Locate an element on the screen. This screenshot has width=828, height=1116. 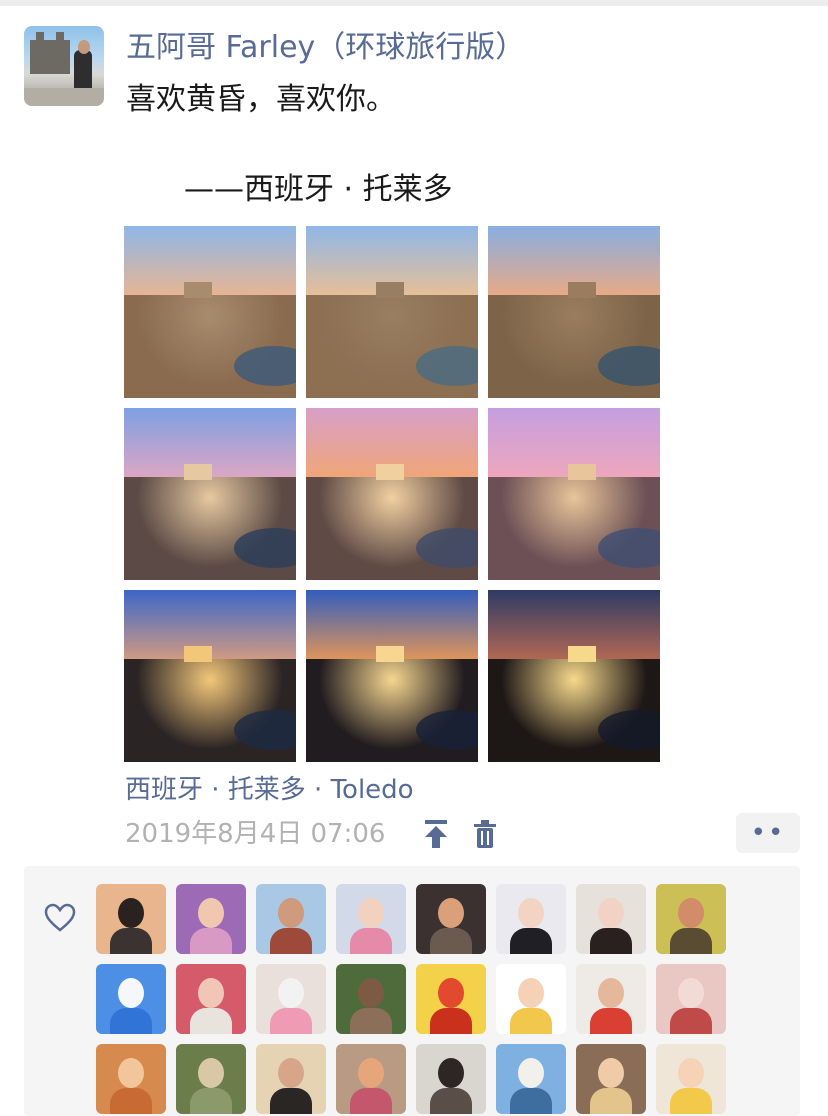
more-actions-button: •• is located at coordinates (768, 833).